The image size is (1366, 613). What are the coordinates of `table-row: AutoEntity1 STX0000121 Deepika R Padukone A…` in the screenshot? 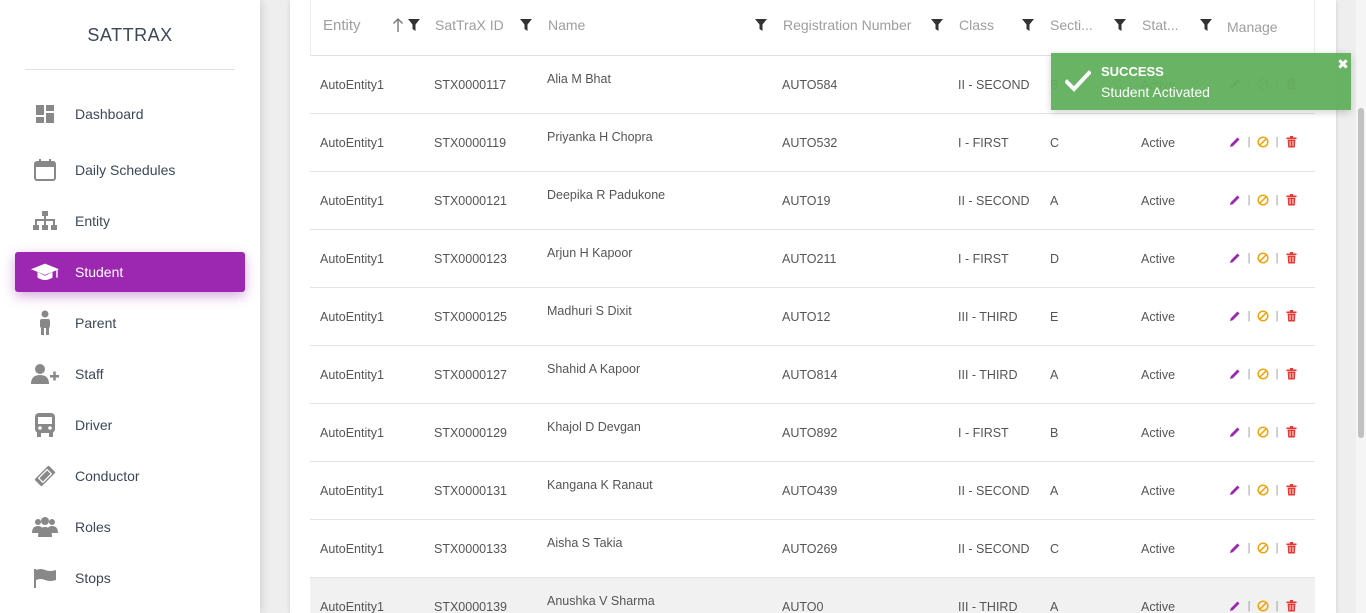 It's located at (812, 201).